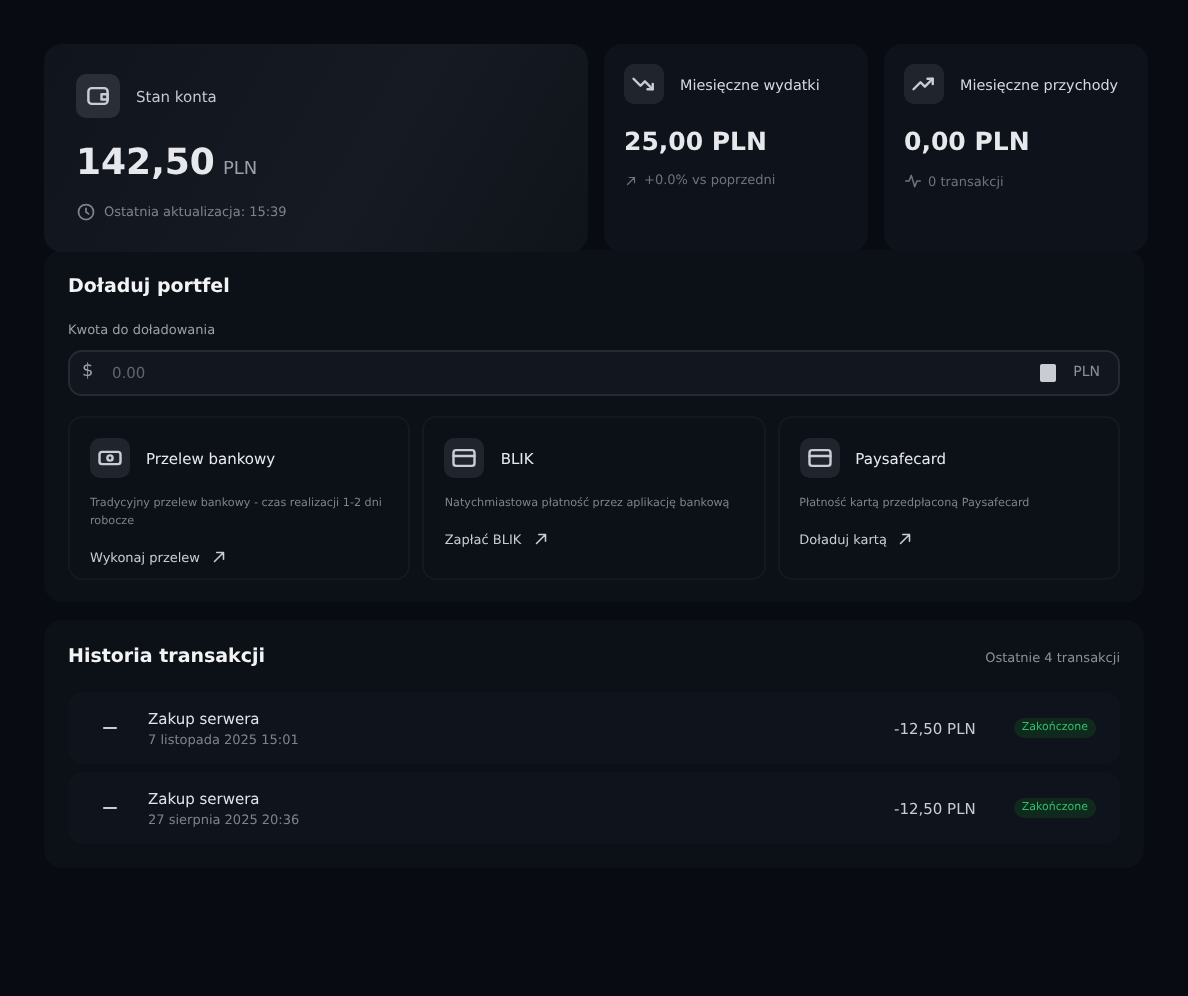 Image resolution: width=1188 pixels, height=996 pixels. Describe the element at coordinates (240, 170) in the screenshot. I see `currency-label: PLN` at that location.